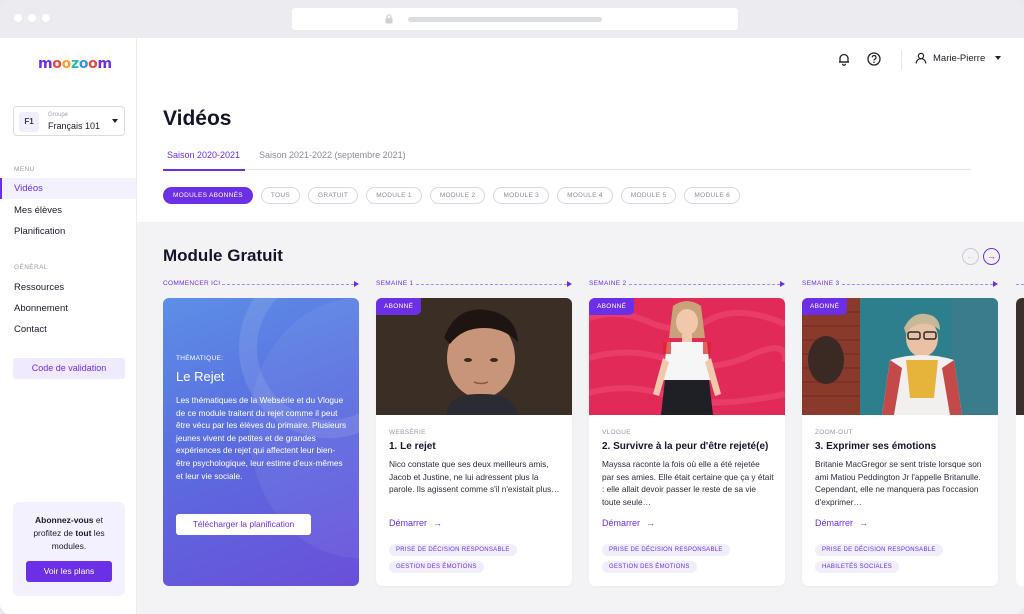 The height and width of the screenshot is (614, 1024). I want to click on topbar-divider, so click(901, 60).